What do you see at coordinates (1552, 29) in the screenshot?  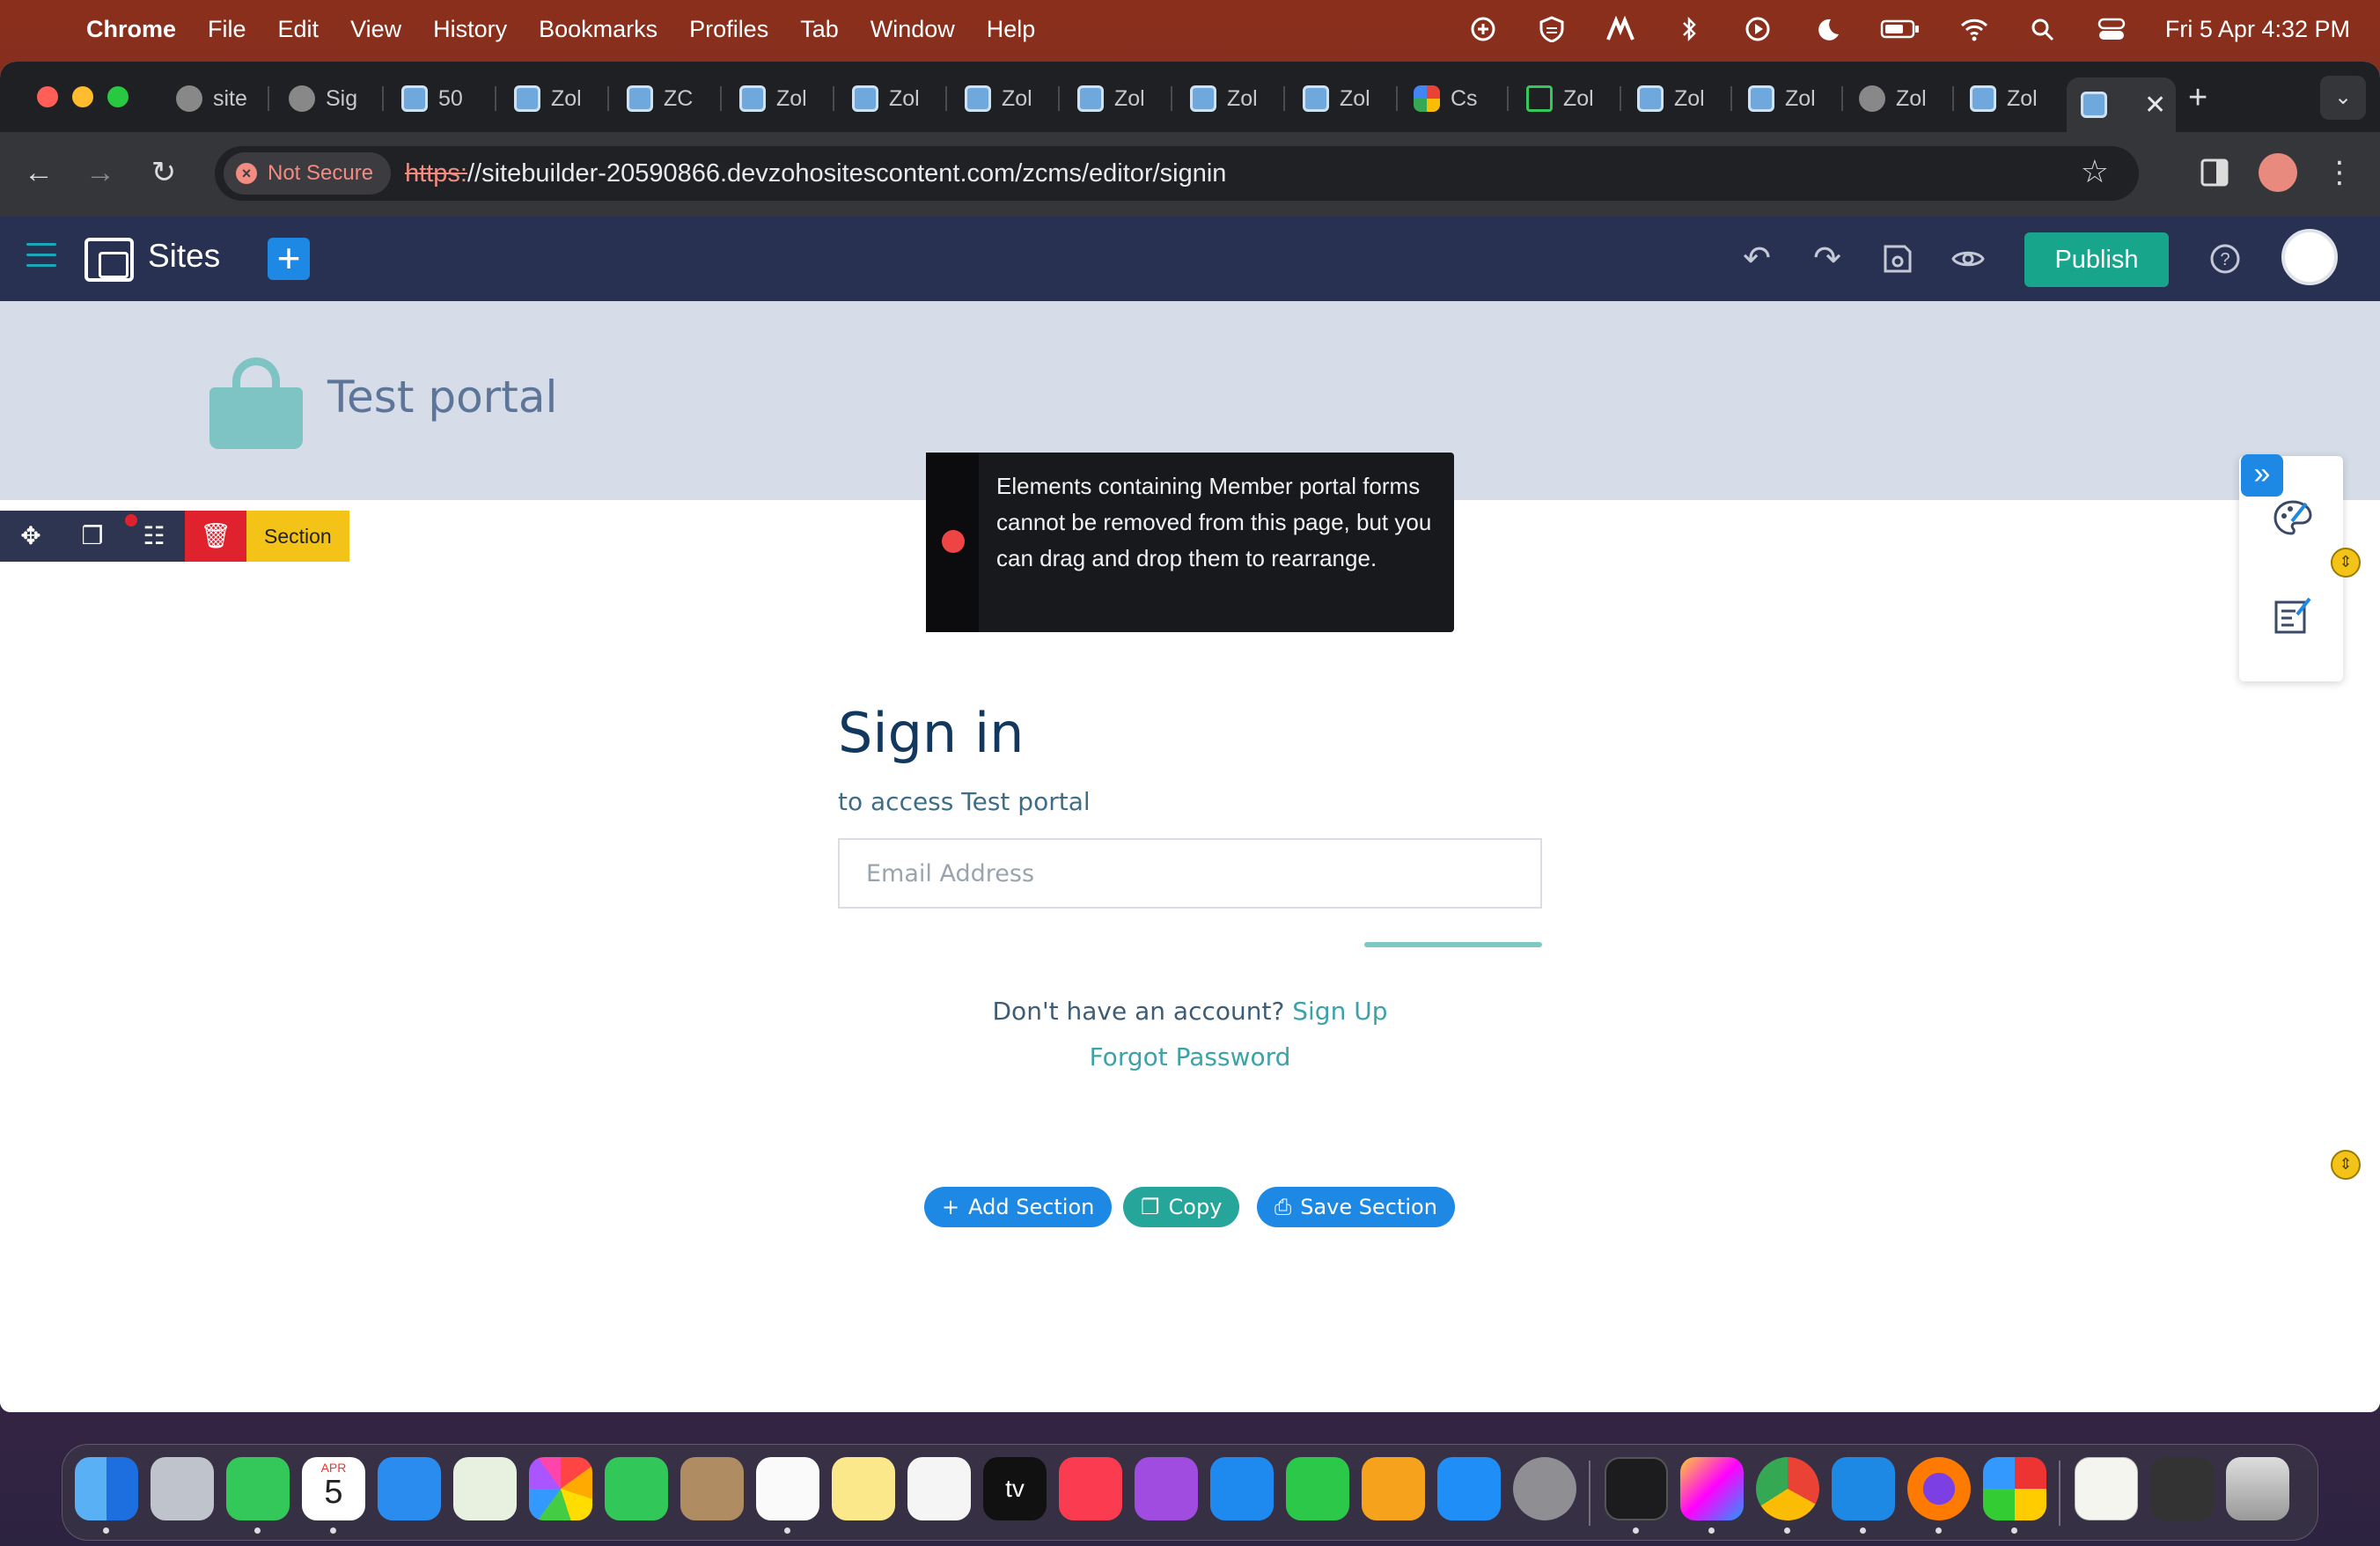 I see `shield-status-icon` at bounding box center [1552, 29].